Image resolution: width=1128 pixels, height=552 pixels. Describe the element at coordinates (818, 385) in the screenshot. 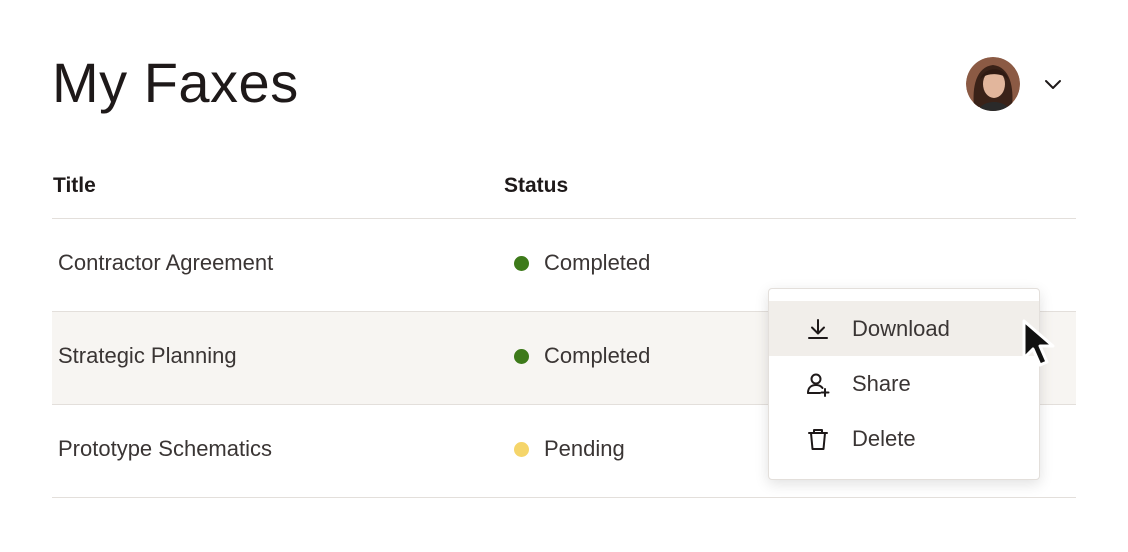

I see `share-user-icon` at that location.